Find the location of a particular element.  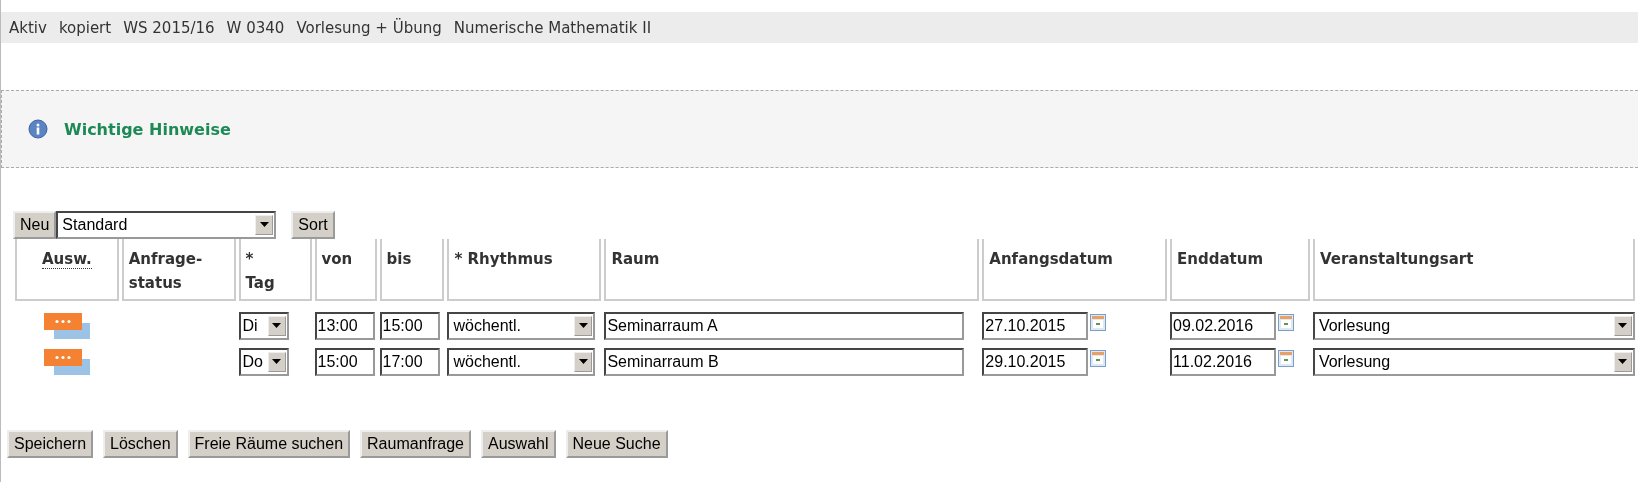

action-button: Speichern is located at coordinates (50, 444).